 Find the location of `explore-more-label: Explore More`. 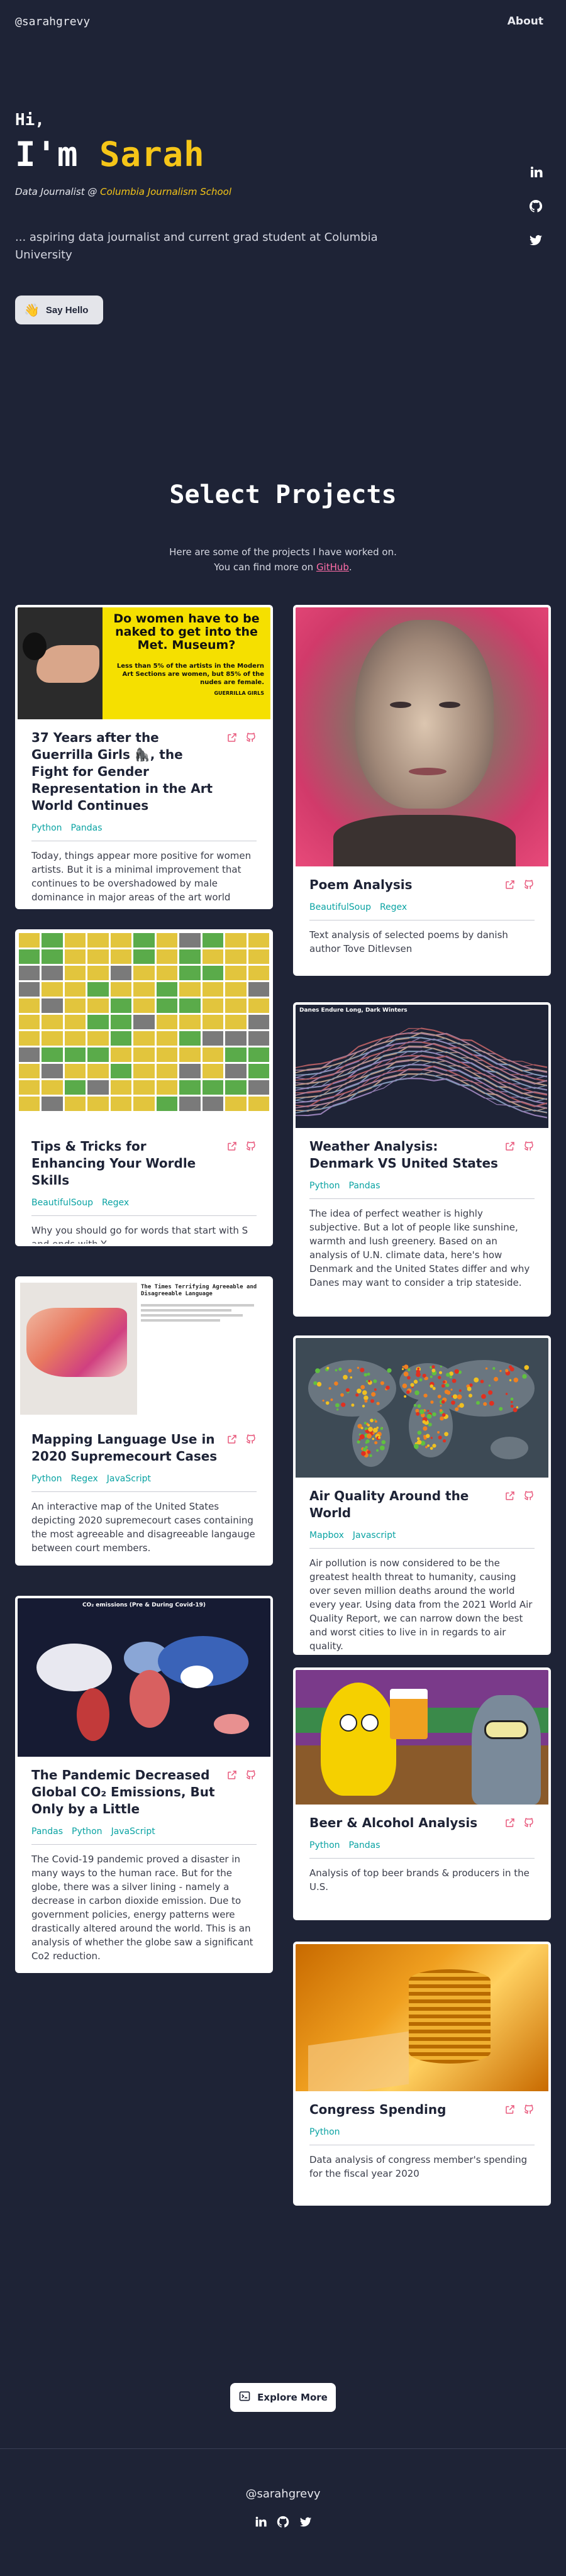

explore-more-label: Explore More is located at coordinates (292, 2397).